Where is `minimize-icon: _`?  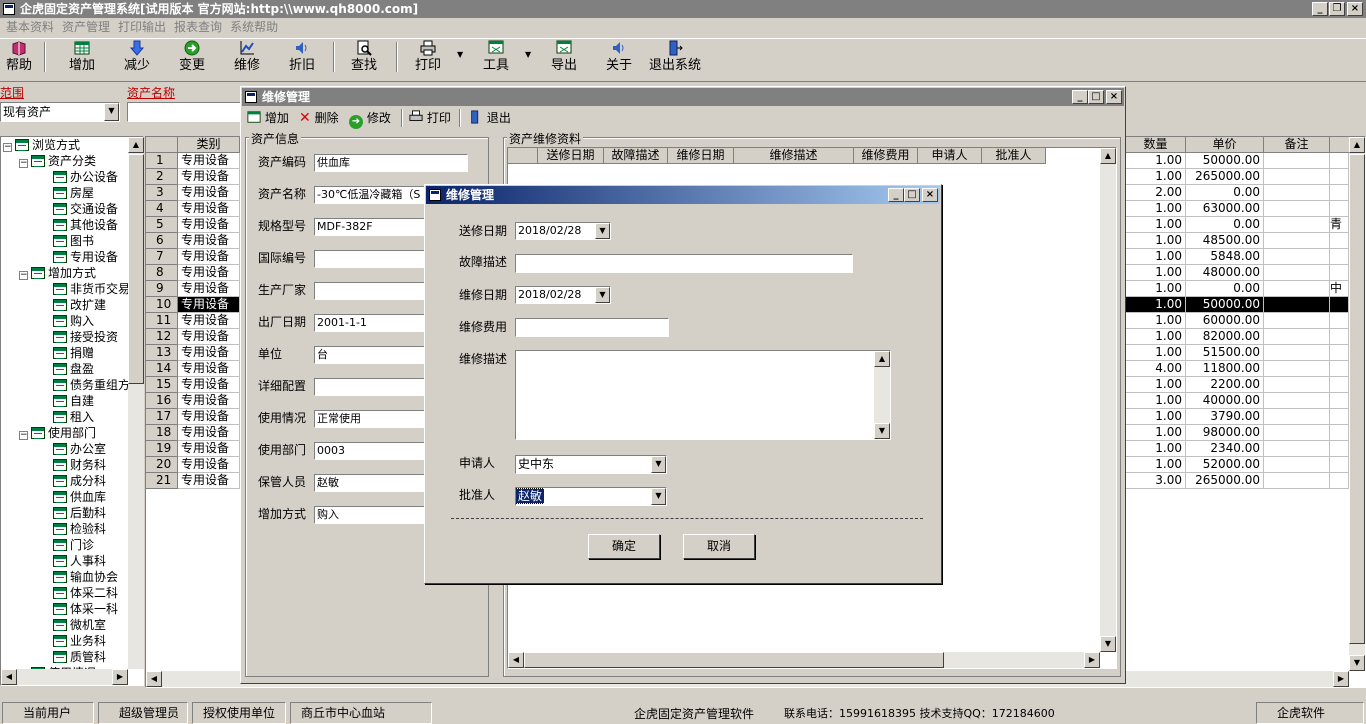 minimize-icon: _ is located at coordinates (1080, 97).